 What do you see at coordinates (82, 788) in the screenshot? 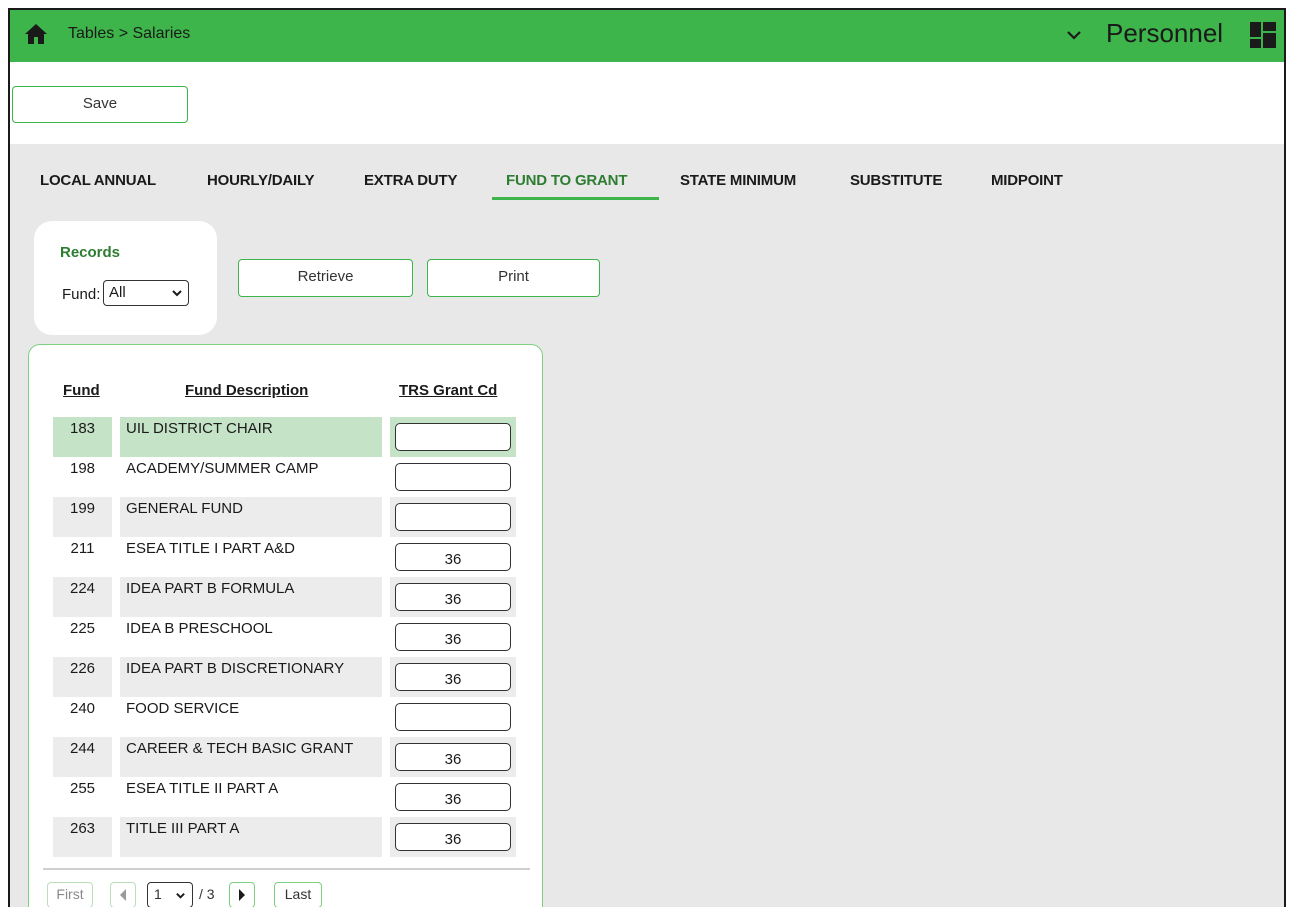
I see `fund-cell: 255` at bounding box center [82, 788].